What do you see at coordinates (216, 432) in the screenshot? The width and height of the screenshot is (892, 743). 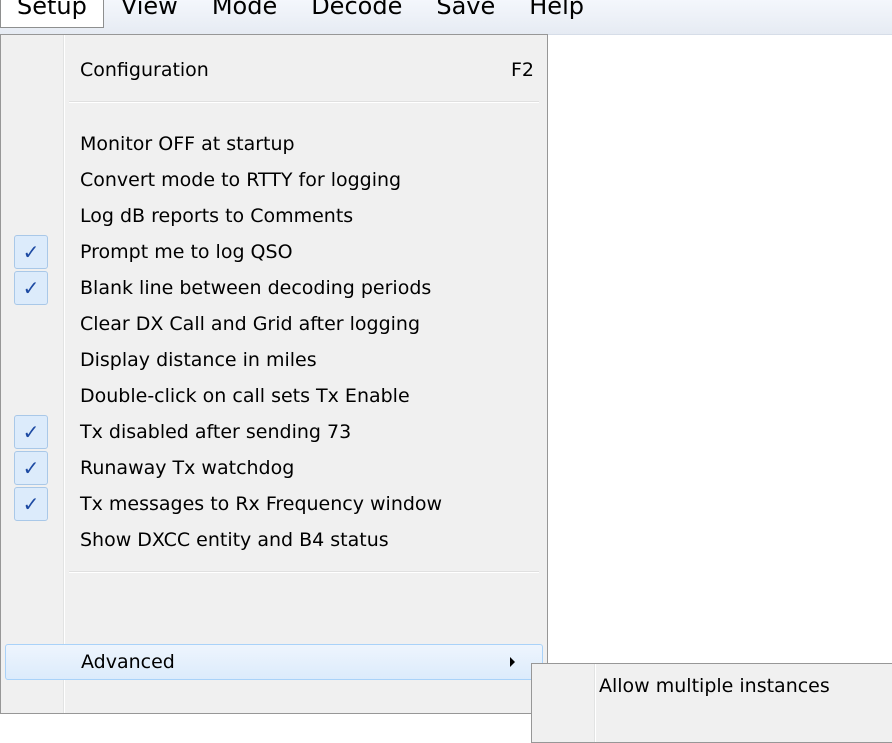 I see `menu-item-label: Tx disabled after sending 73` at bounding box center [216, 432].